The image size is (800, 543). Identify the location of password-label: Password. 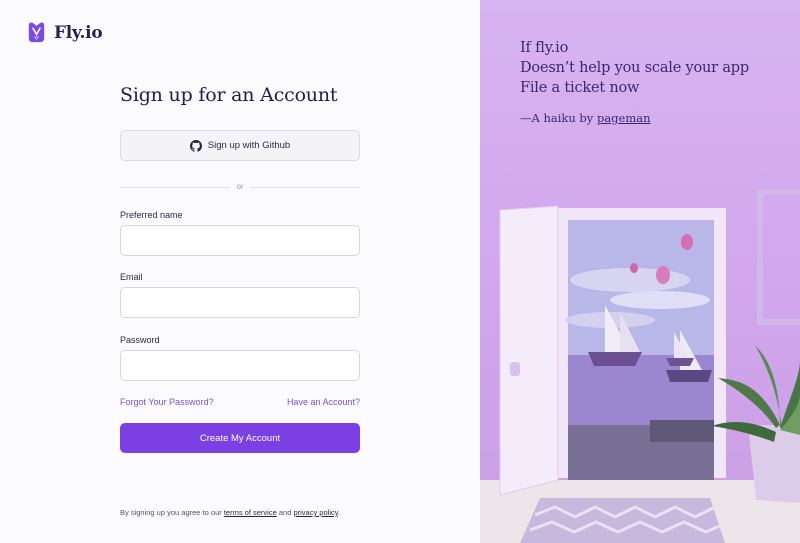
(140, 340).